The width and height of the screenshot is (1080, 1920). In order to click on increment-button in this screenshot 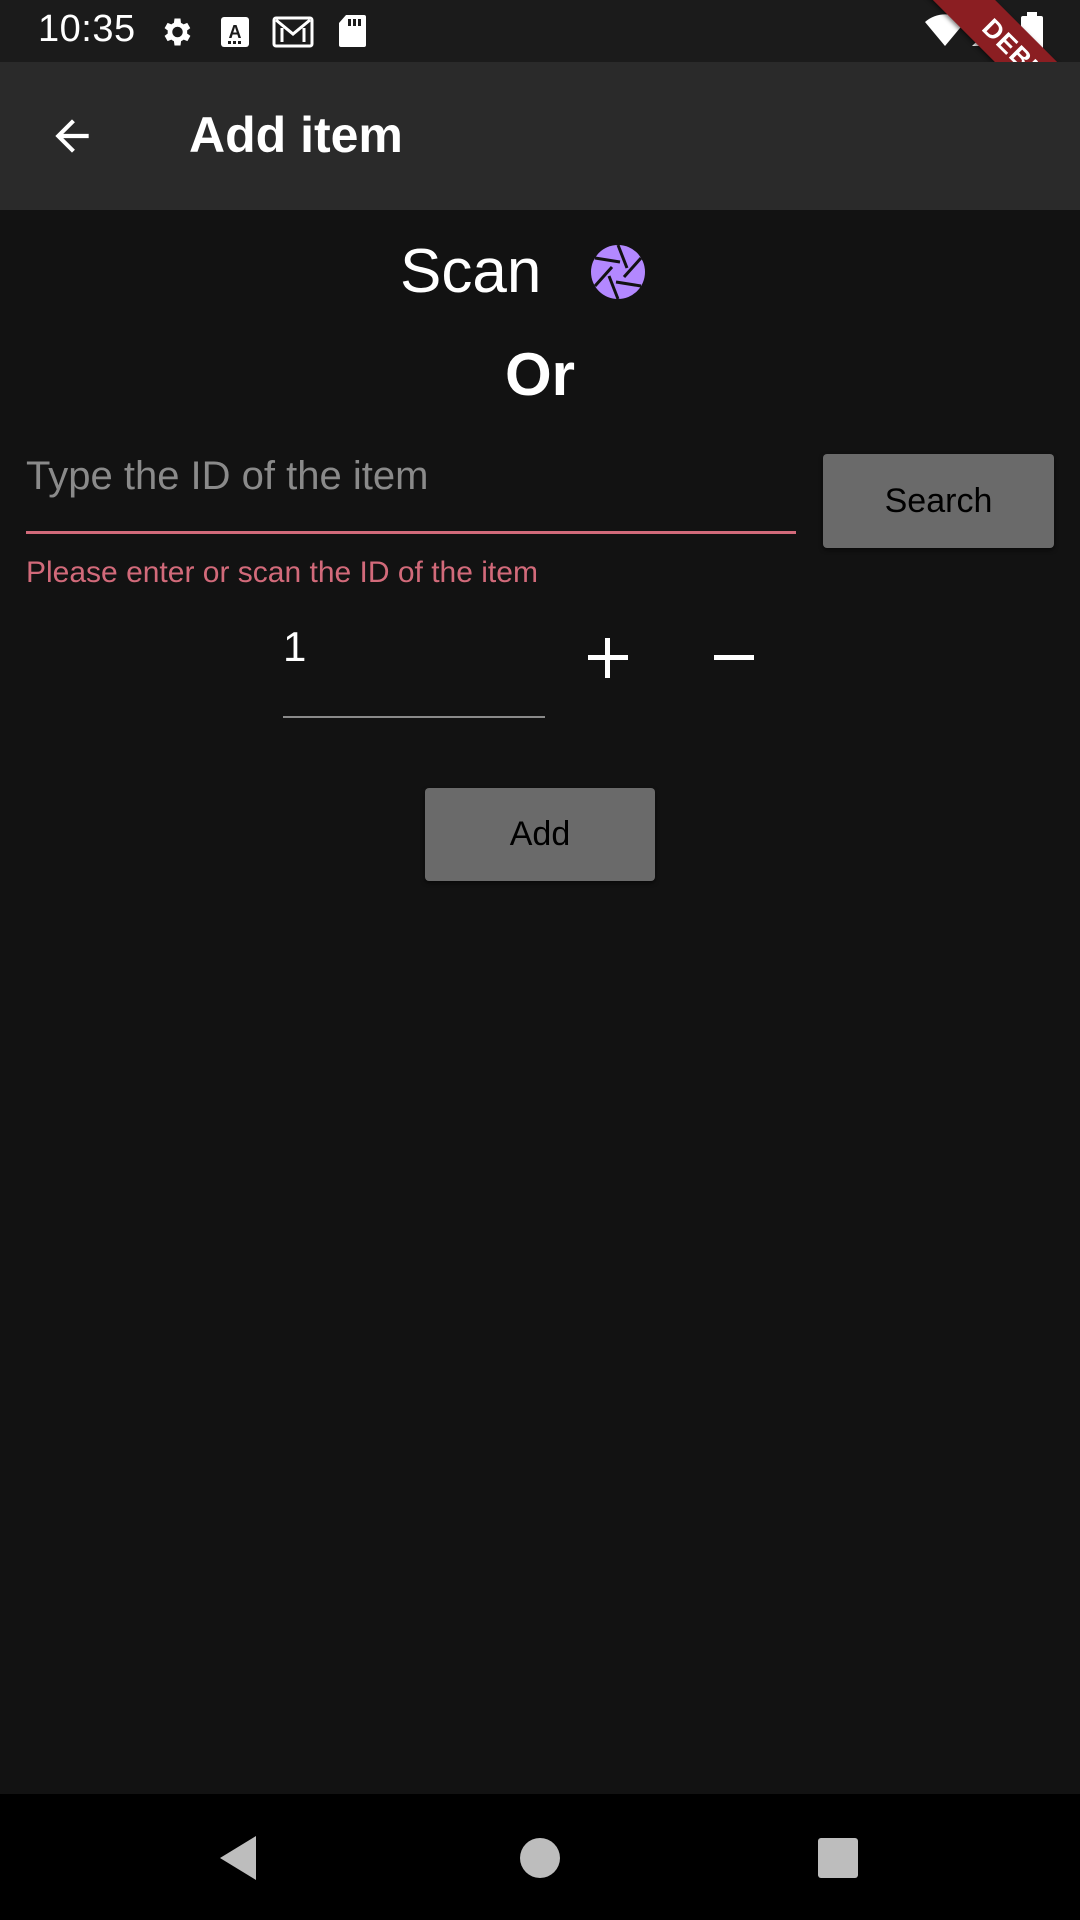, I will do `click(608, 660)`.